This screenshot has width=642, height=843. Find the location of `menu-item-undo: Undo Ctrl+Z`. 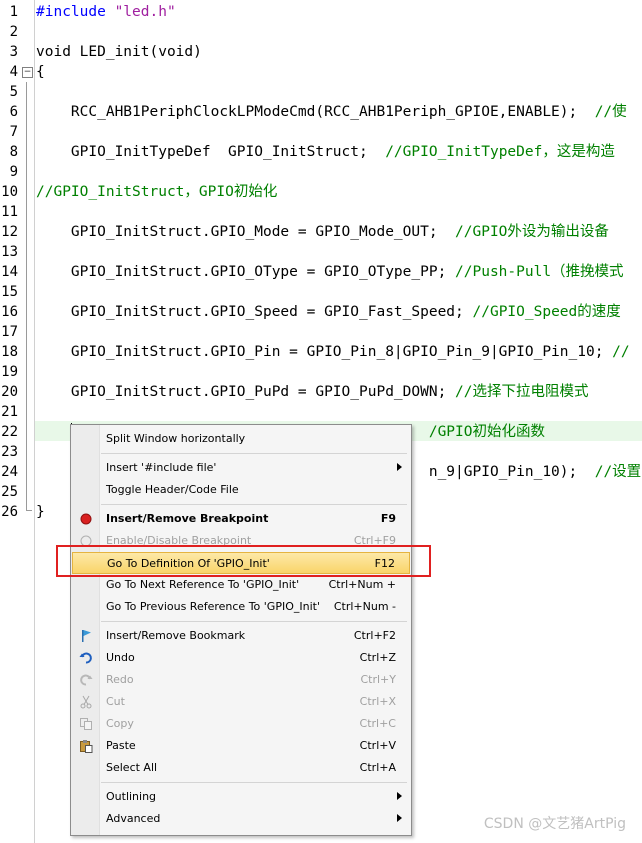

menu-item-undo: Undo Ctrl+Z is located at coordinates (241, 658).